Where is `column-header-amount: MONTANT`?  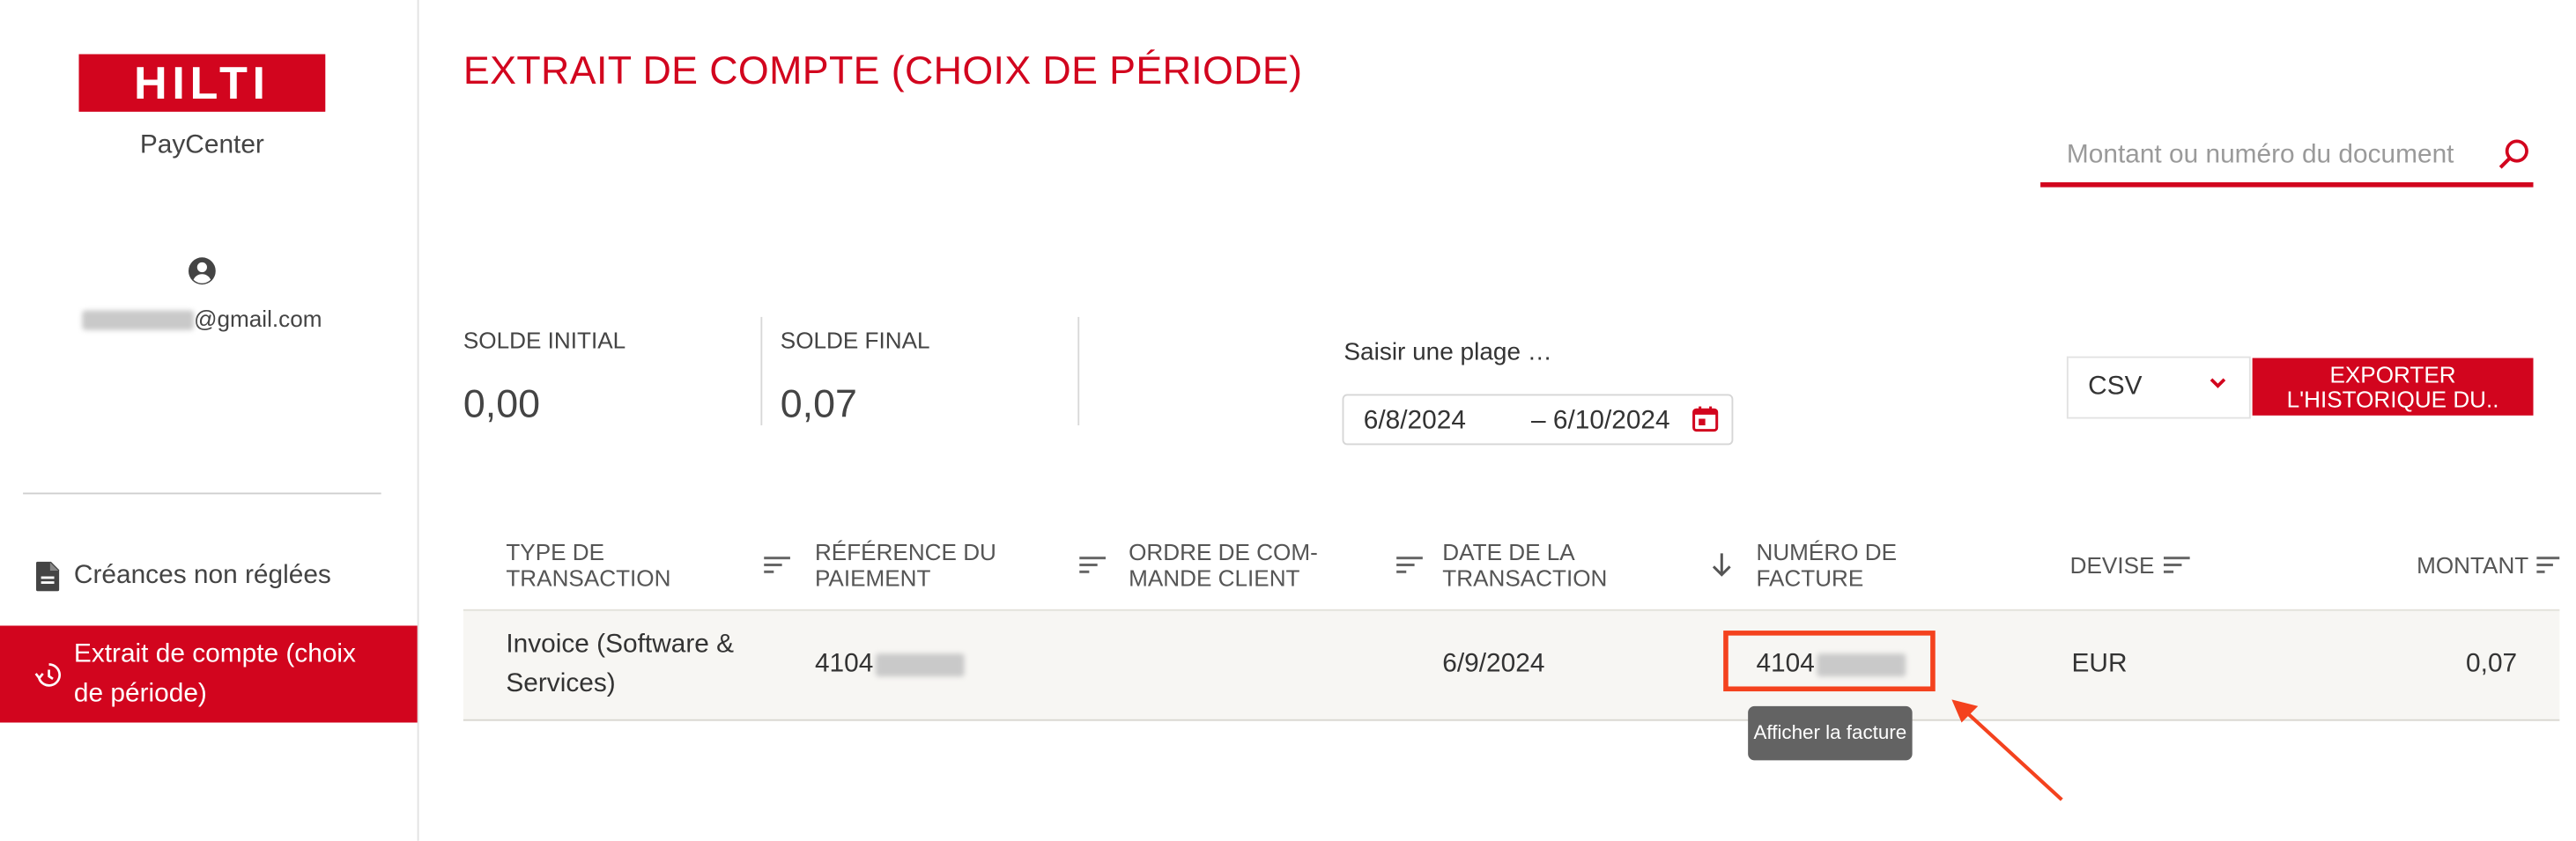
column-header-amount: MONTANT is located at coordinates (2473, 565).